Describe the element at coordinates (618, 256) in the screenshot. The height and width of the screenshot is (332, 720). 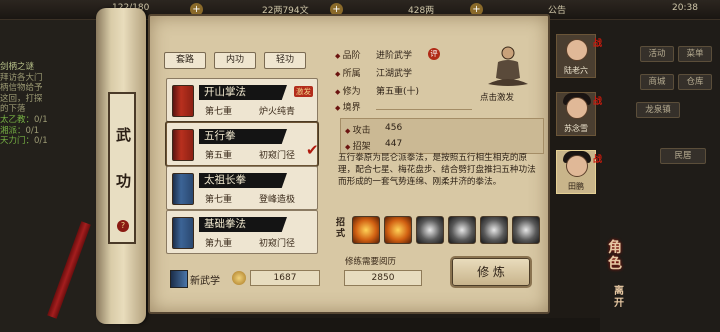
I see `role-button: 角色` at that location.